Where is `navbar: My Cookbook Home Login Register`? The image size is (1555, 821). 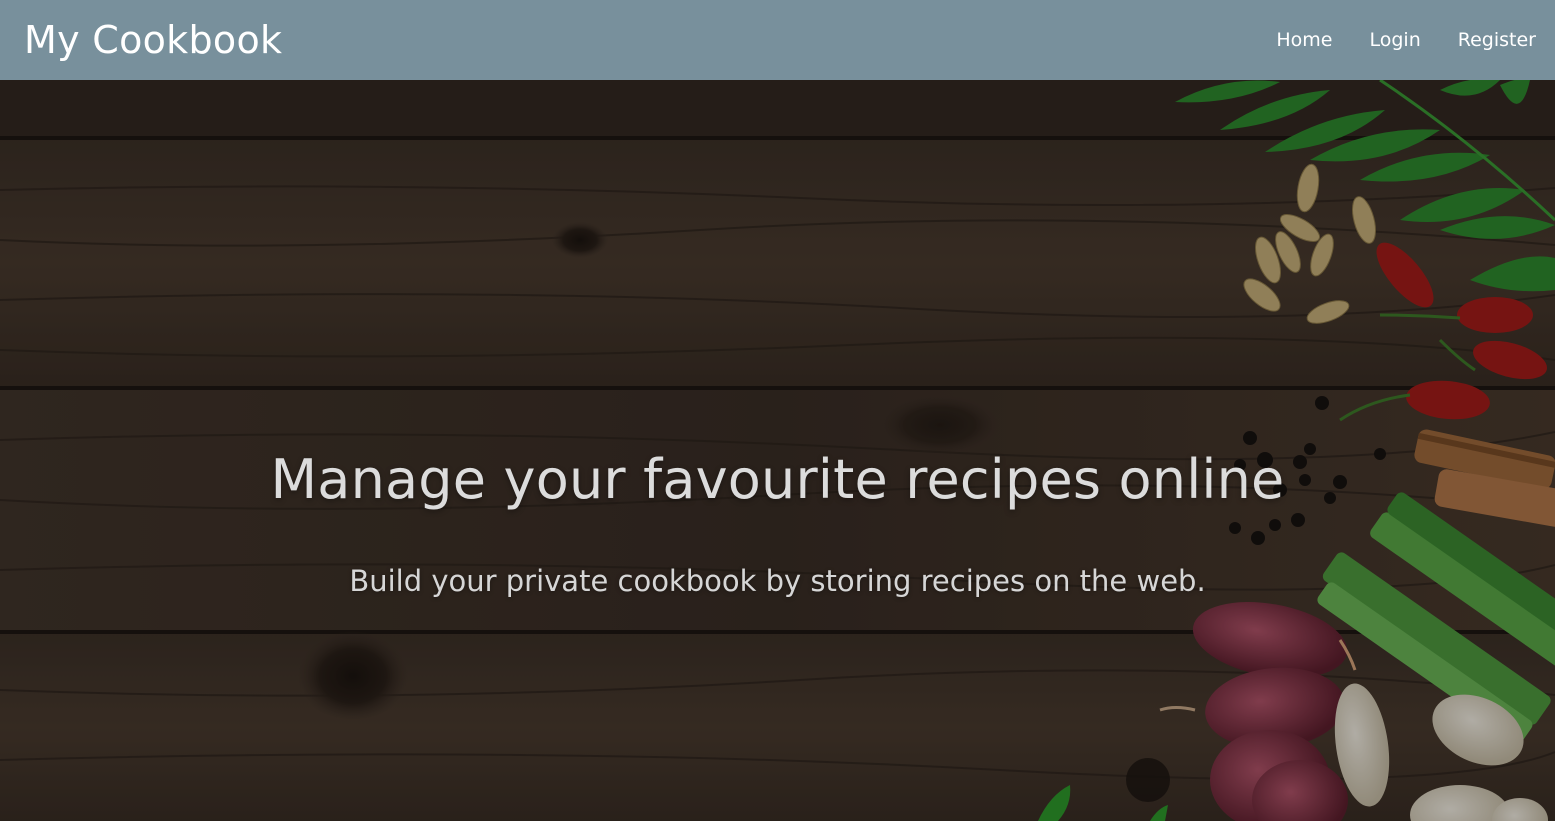 navbar: My Cookbook Home Login Register is located at coordinates (777, 40).